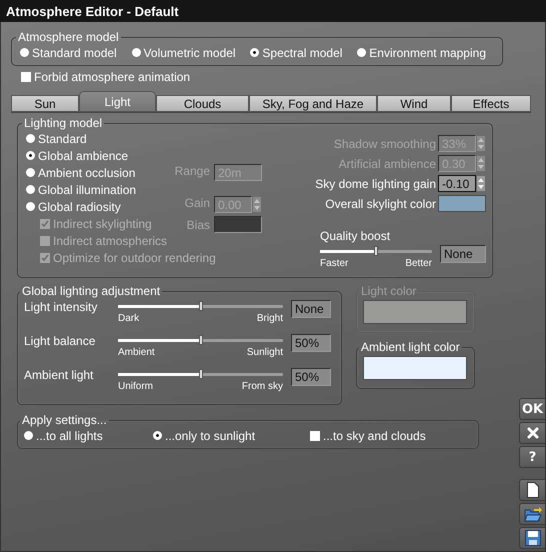 The height and width of the screenshot is (552, 546). I want to click on field-label: Sky dome lighting gain, so click(375, 183).